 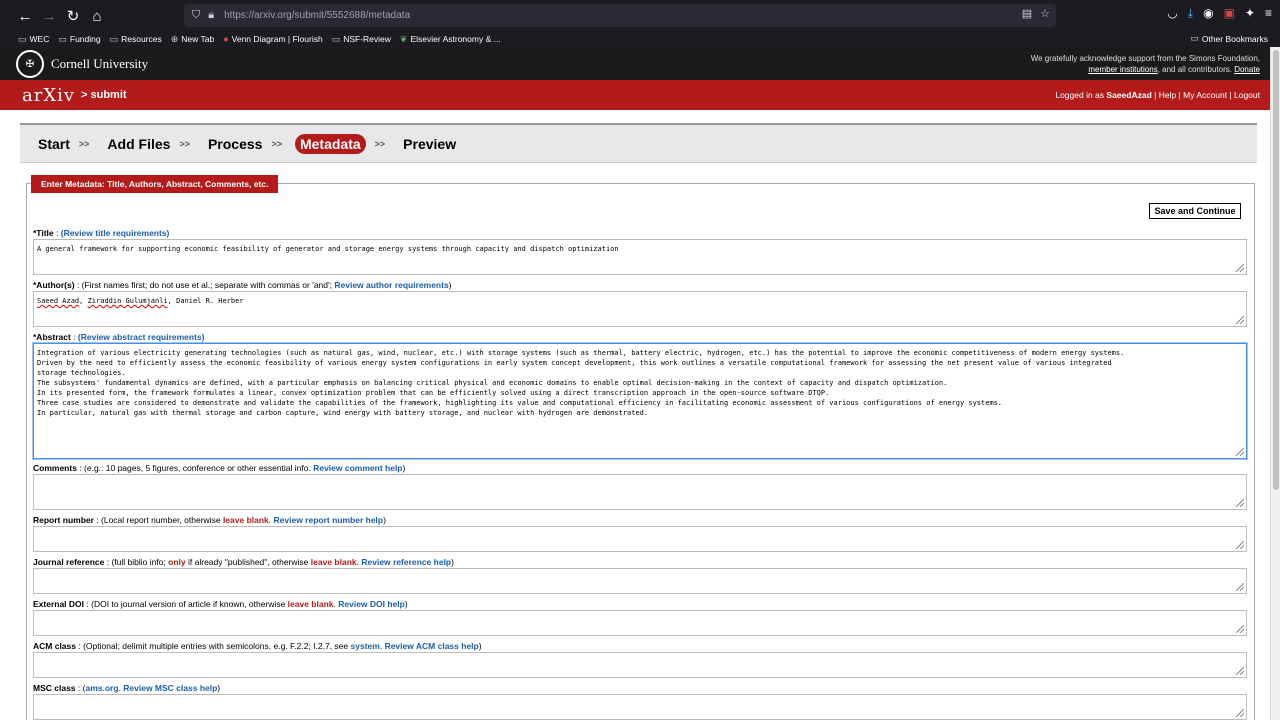 I want to click on menu-icon: ≡, so click(x=1268, y=13).